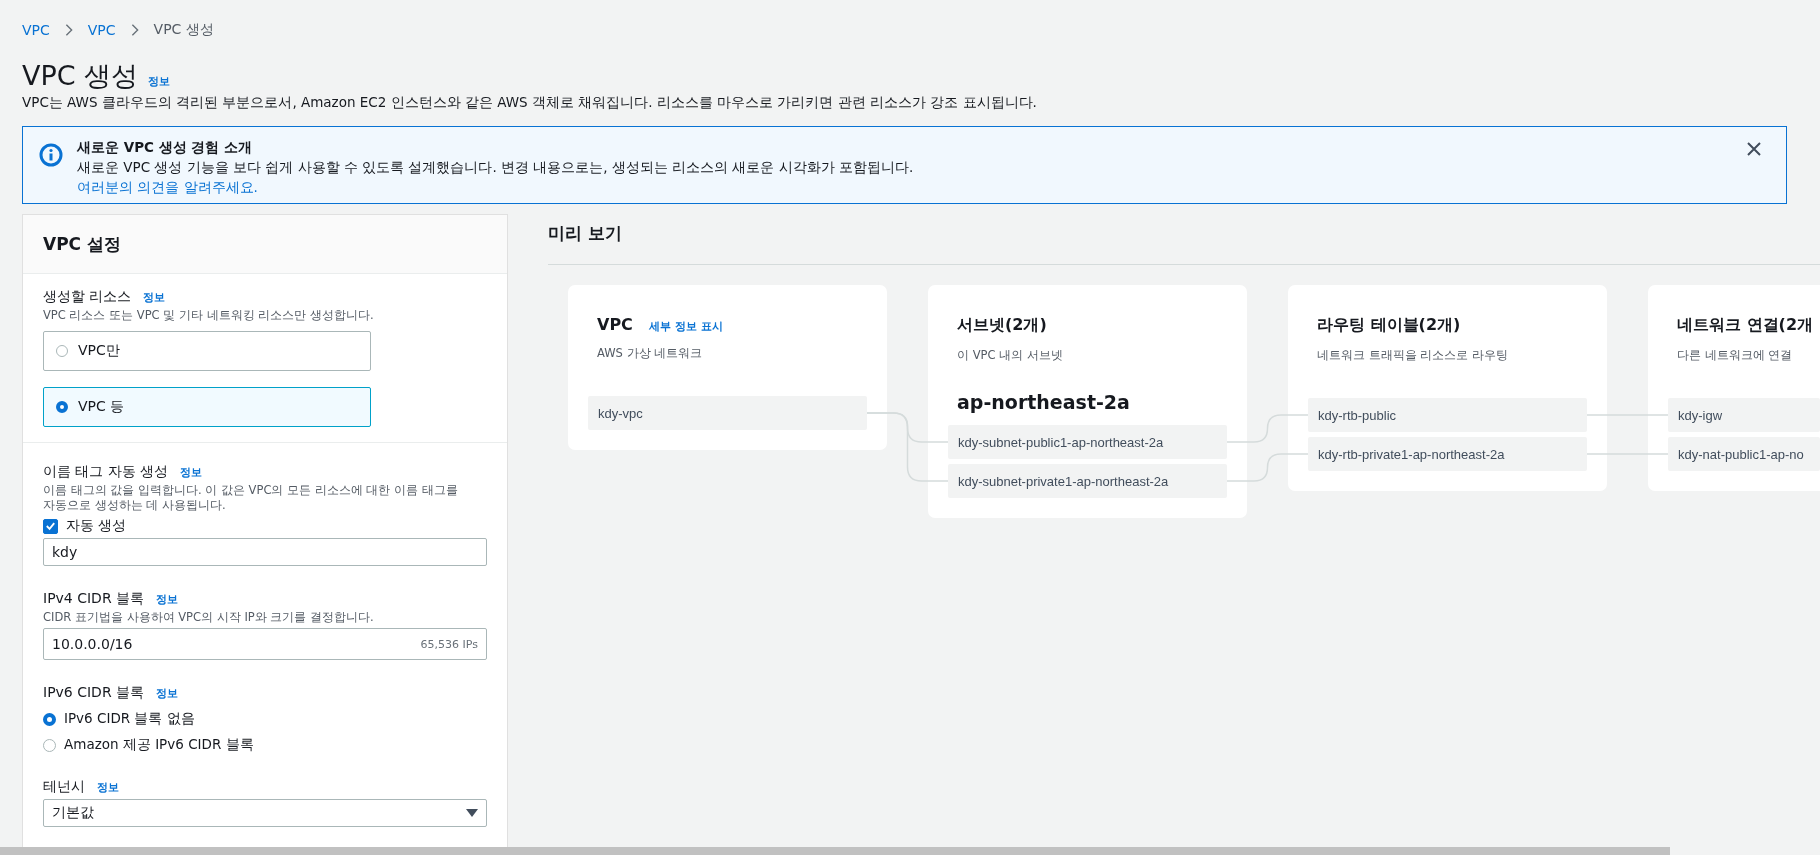 The width and height of the screenshot is (1820, 855). I want to click on ip-count: 65,536 IPs, so click(449, 644).